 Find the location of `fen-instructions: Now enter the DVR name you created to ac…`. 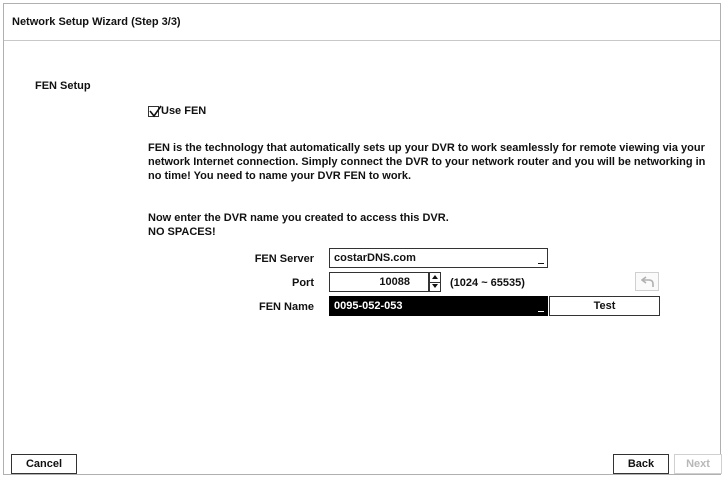

fen-instructions: Now enter the DVR name you created to ac… is located at coordinates (433, 225).